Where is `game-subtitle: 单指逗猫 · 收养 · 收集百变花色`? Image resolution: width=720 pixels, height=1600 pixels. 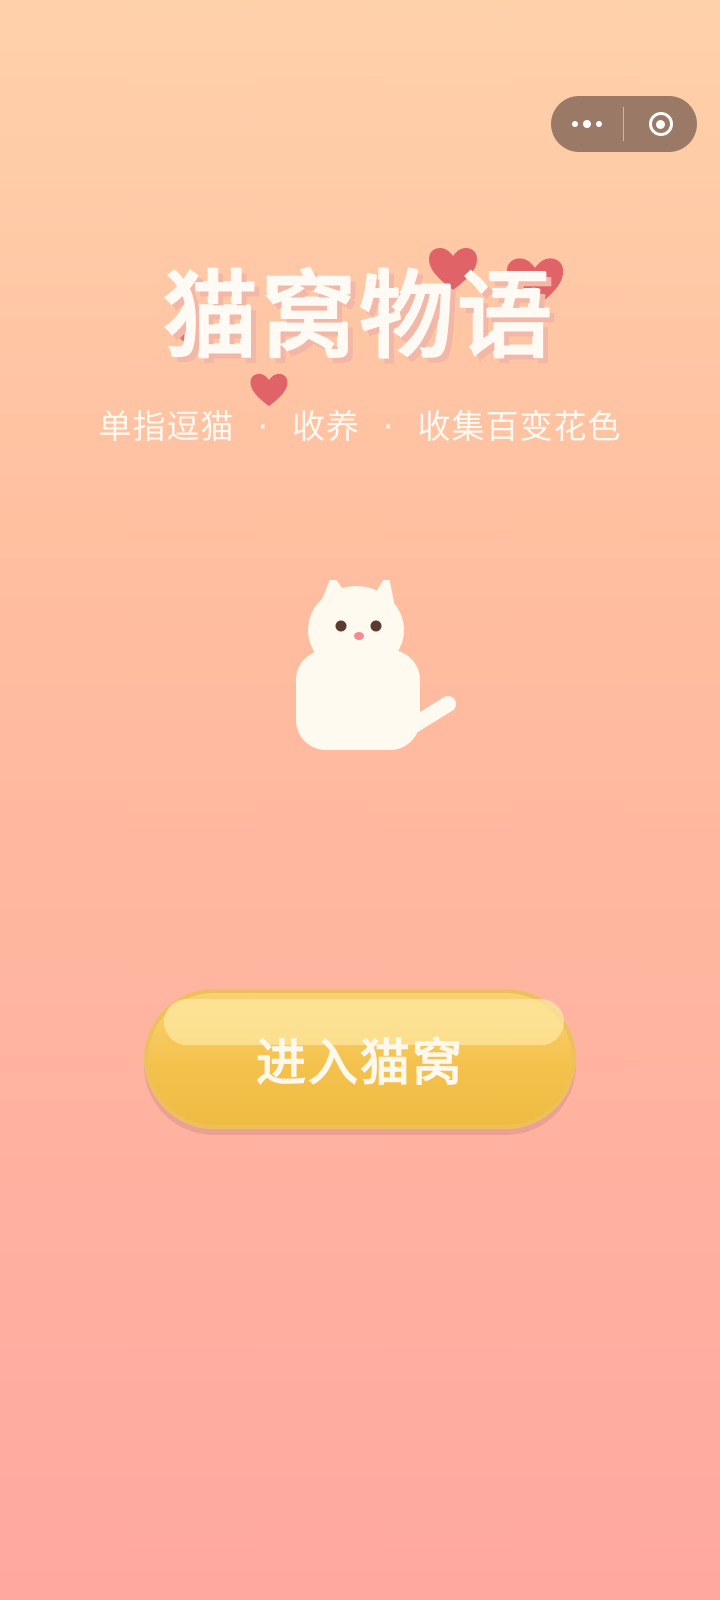 game-subtitle: 单指逗猫 · 收养 · 收集百变花色 is located at coordinates (360, 426).